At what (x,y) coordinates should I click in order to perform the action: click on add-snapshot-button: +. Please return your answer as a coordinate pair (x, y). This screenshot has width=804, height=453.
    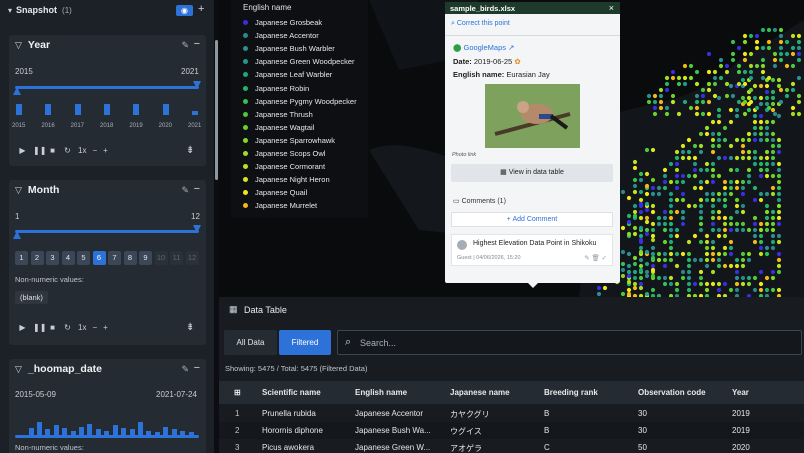
    Looking at the image, I should click on (201, 9).